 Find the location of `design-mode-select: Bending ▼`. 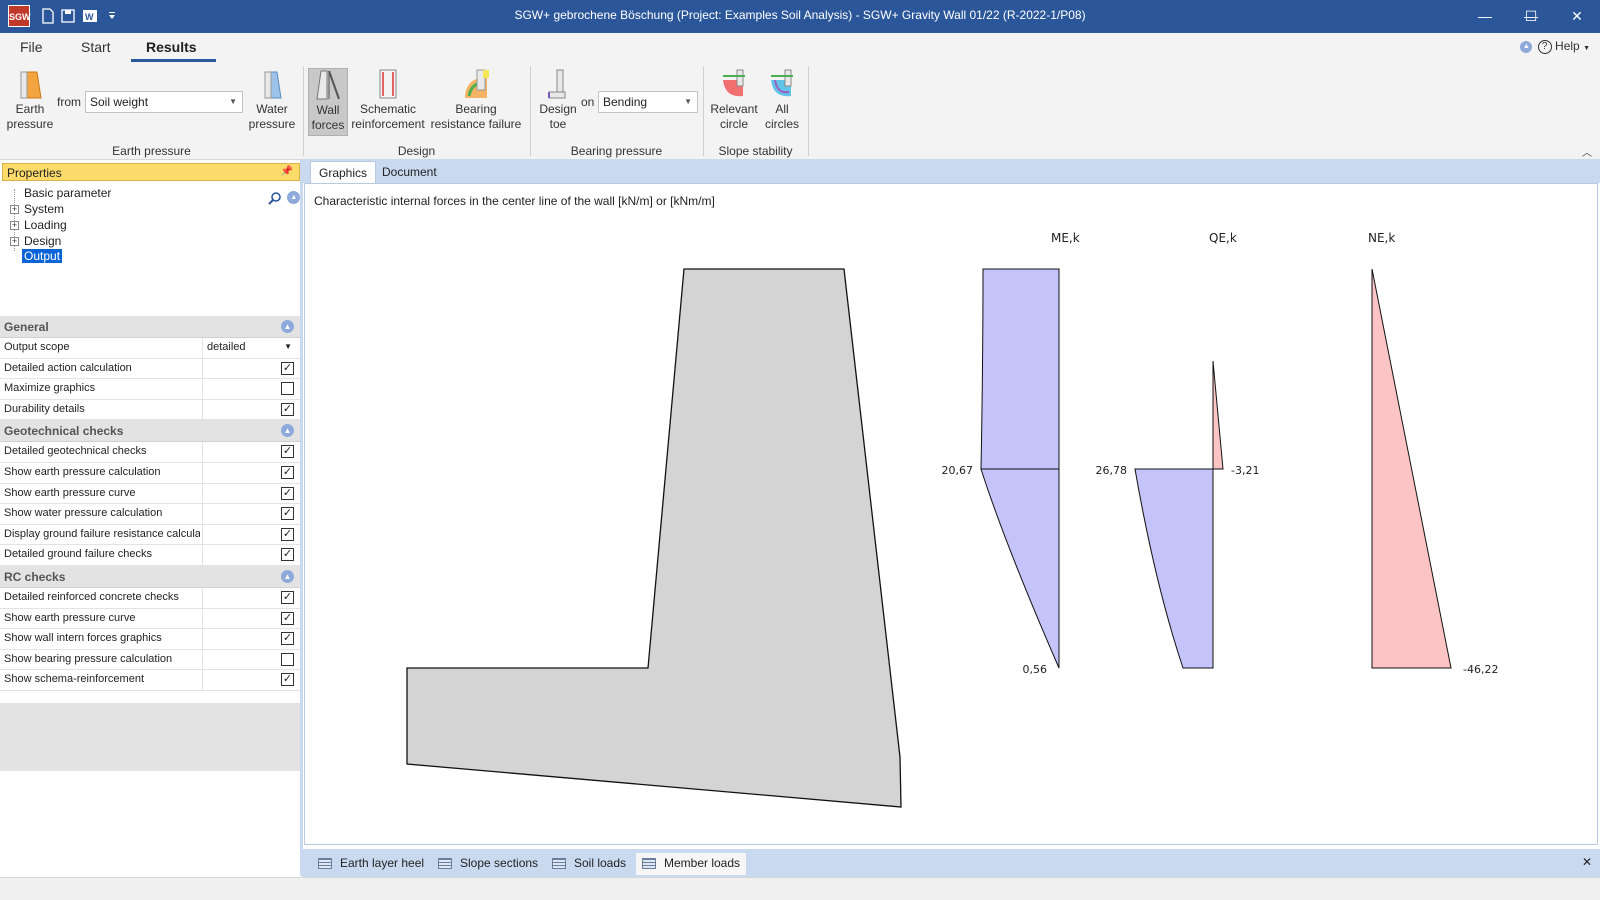

design-mode-select: Bending ▼ is located at coordinates (648, 102).